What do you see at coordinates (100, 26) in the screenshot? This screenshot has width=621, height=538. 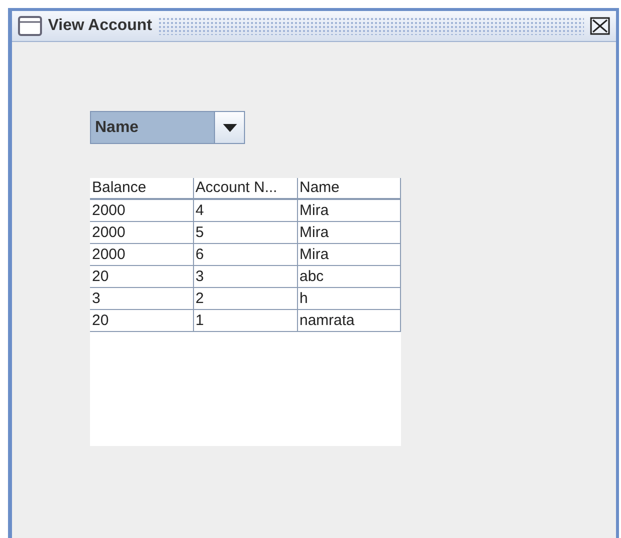 I see `window-title: View Account` at bounding box center [100, 26].